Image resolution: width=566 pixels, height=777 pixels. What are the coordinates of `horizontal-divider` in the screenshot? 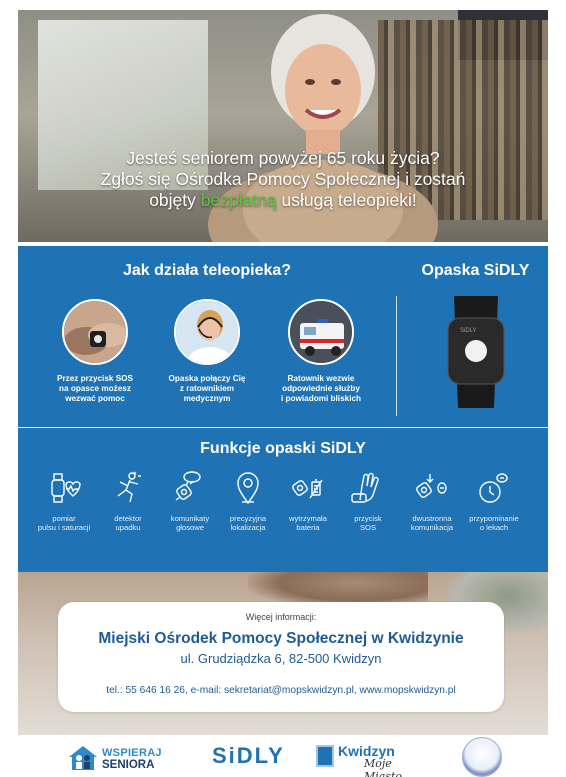 It's located at (283, 427).